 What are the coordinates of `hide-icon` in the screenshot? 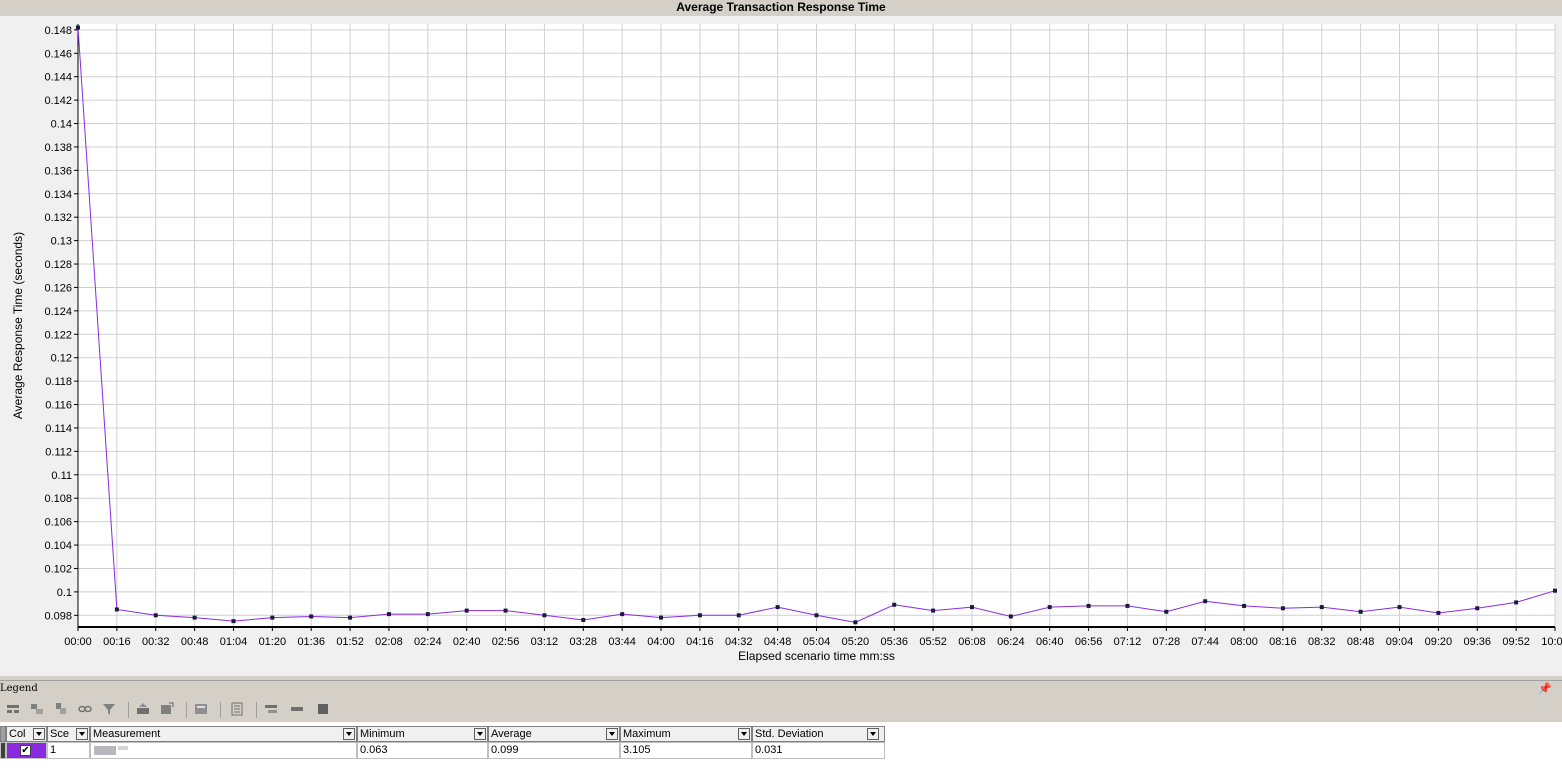 It's located at (61, 709).